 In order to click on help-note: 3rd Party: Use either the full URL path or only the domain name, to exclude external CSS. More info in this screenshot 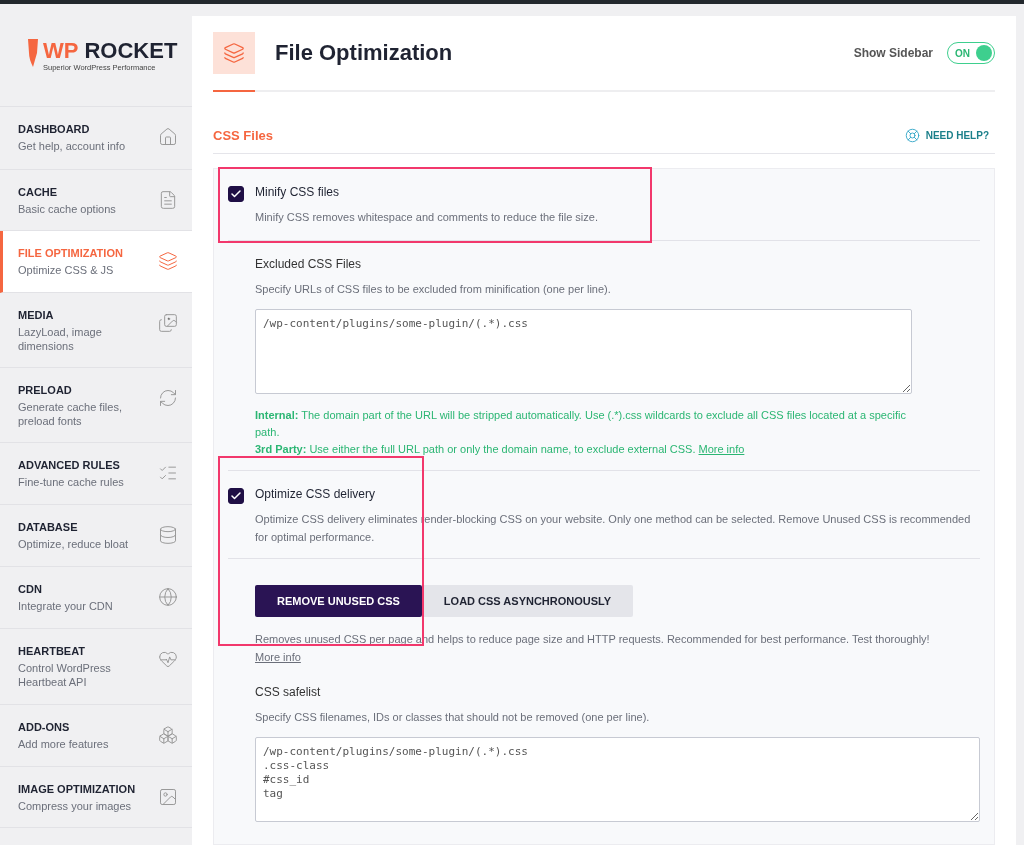, I will do `click(500, 449)`.